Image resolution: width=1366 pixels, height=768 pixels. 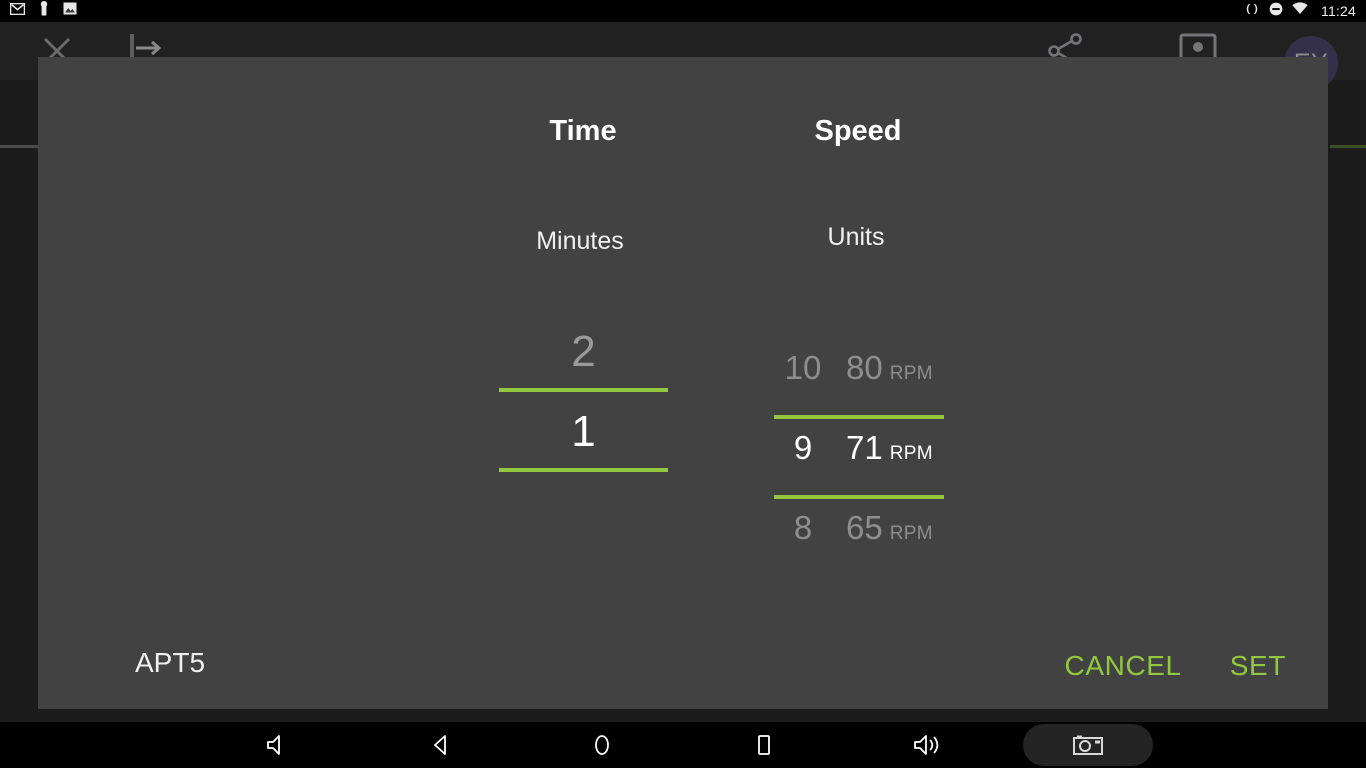 I want to click on home-icon, so click(x=602, y=745).